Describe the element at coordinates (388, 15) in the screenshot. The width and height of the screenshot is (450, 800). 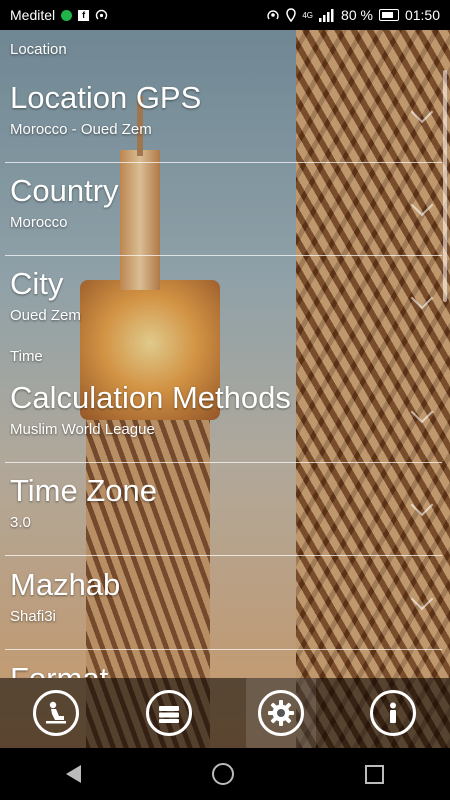
I see `battery-icon` at that location.